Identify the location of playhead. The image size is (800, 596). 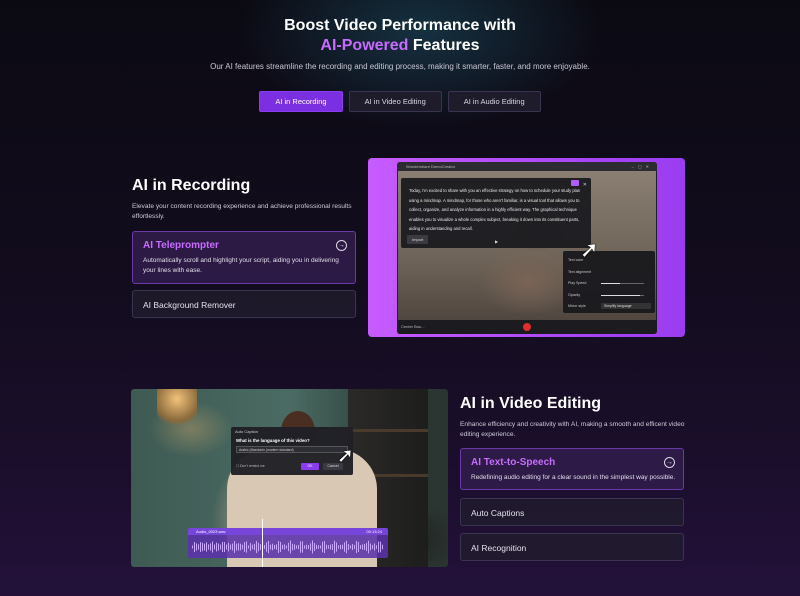
(262, 543).